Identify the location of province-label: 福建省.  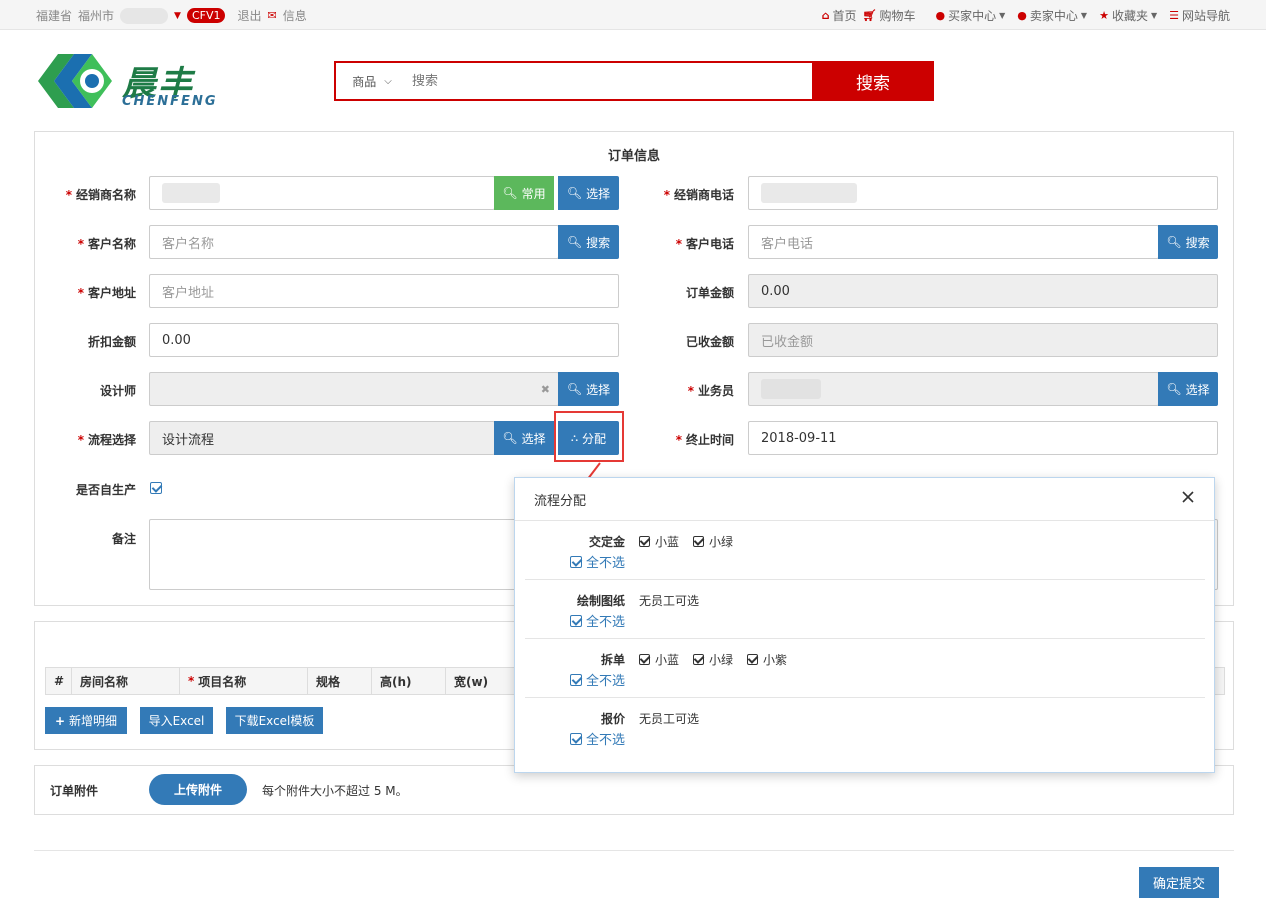
(54, 16).